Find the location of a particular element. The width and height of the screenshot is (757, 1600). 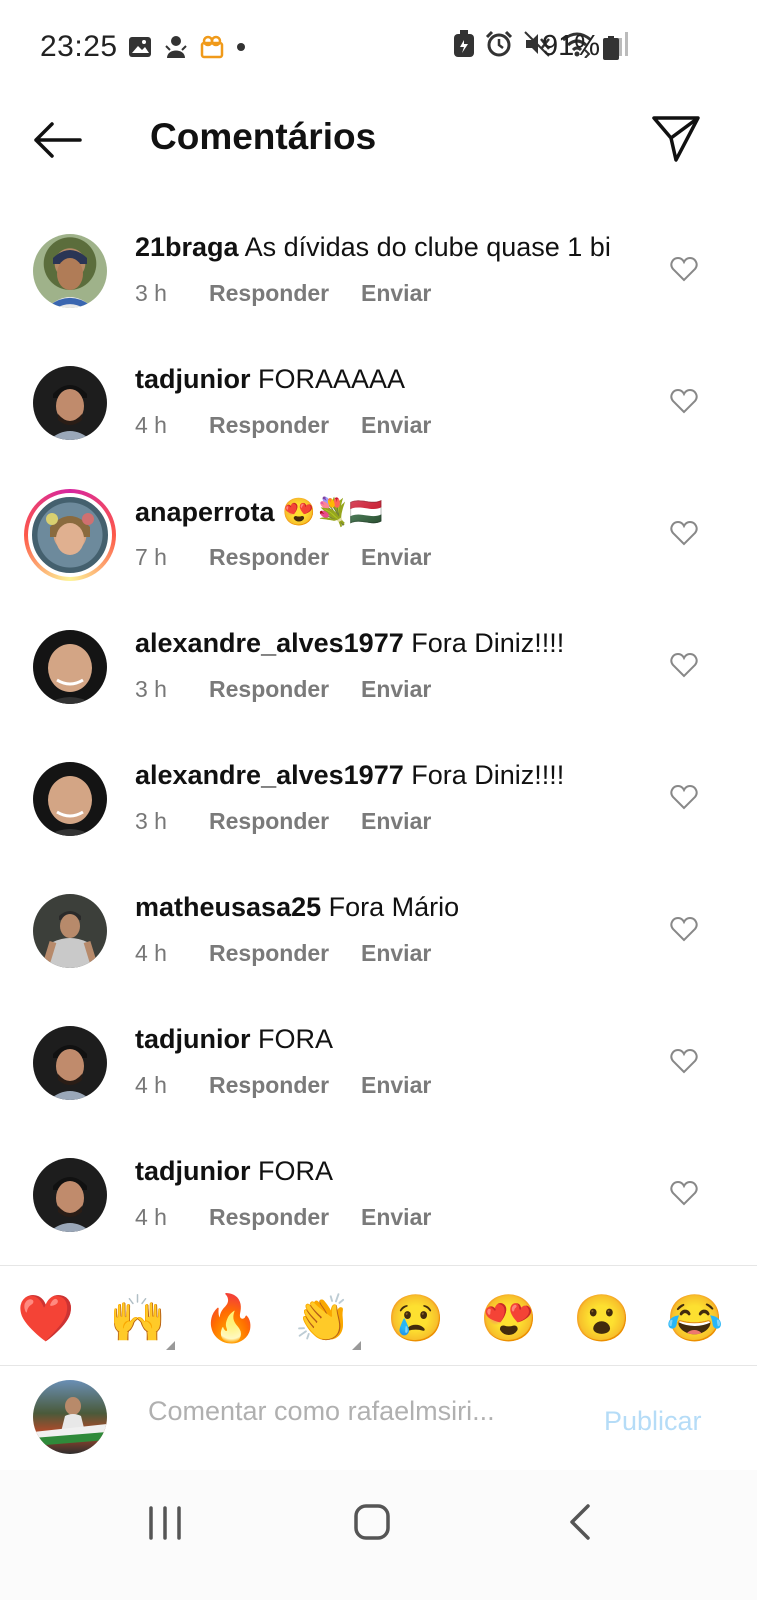

comment-body: alexandre_alves1977 Fora Diniz!!!! is located at coordinates (349, 643).